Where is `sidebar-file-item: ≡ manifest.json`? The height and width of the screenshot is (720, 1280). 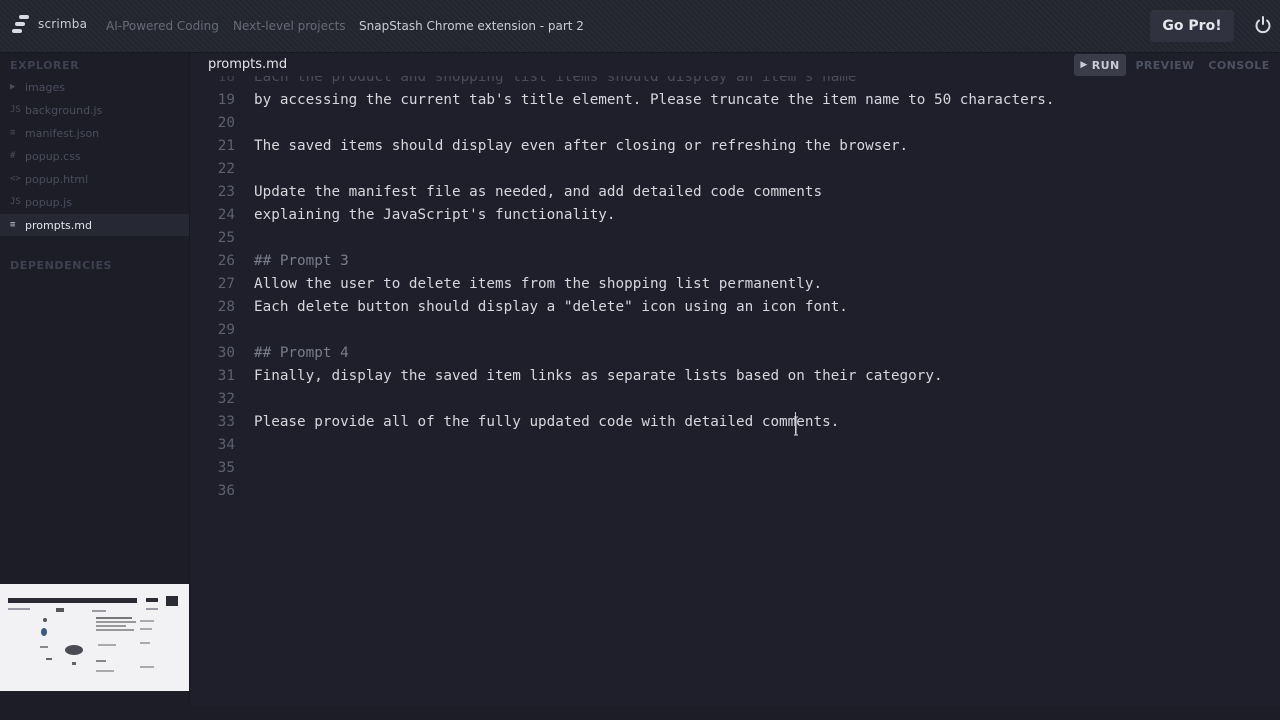 sidebar-file-item: ≡ manifest.json is located at coordinates (94, 133).